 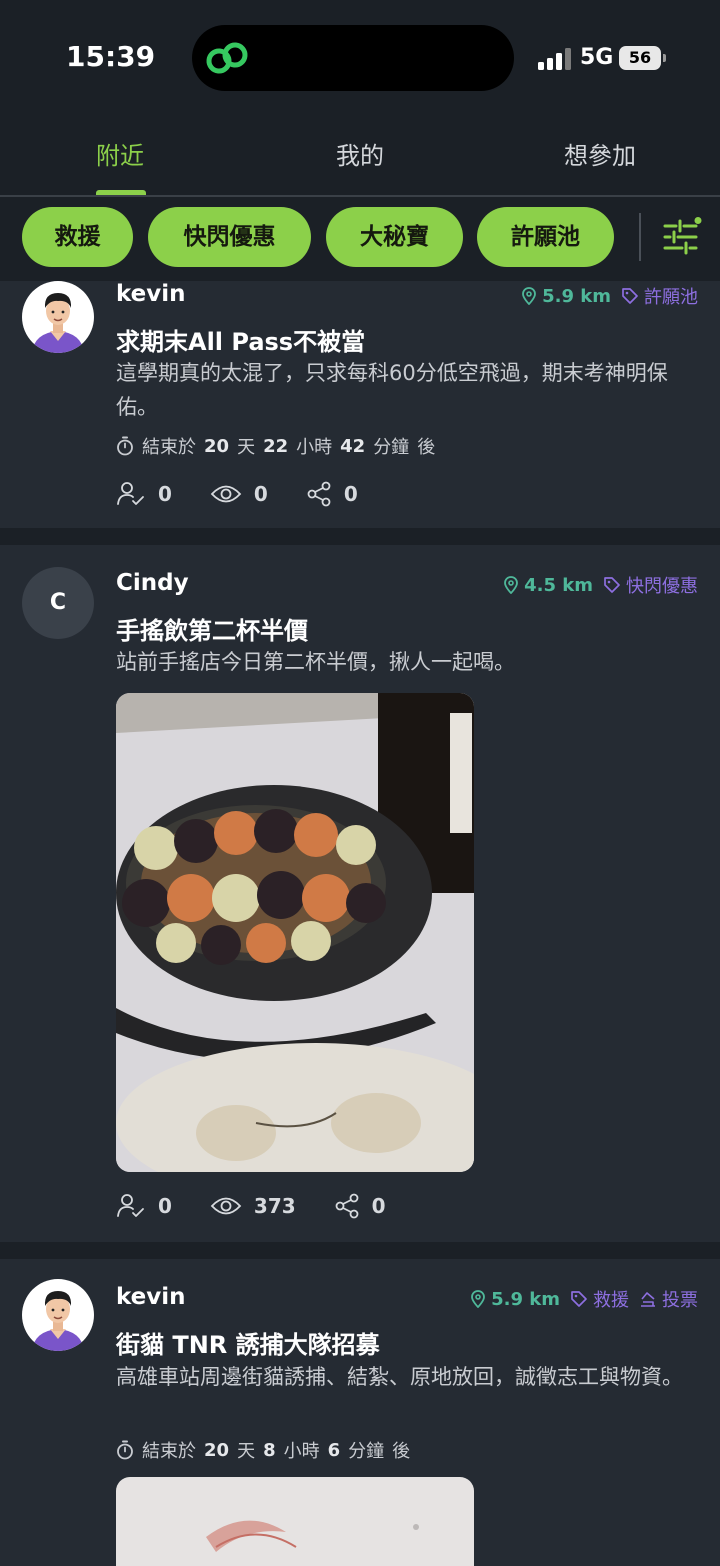 I want to click on tab-mine: 我的, so click(x=360, y=153).